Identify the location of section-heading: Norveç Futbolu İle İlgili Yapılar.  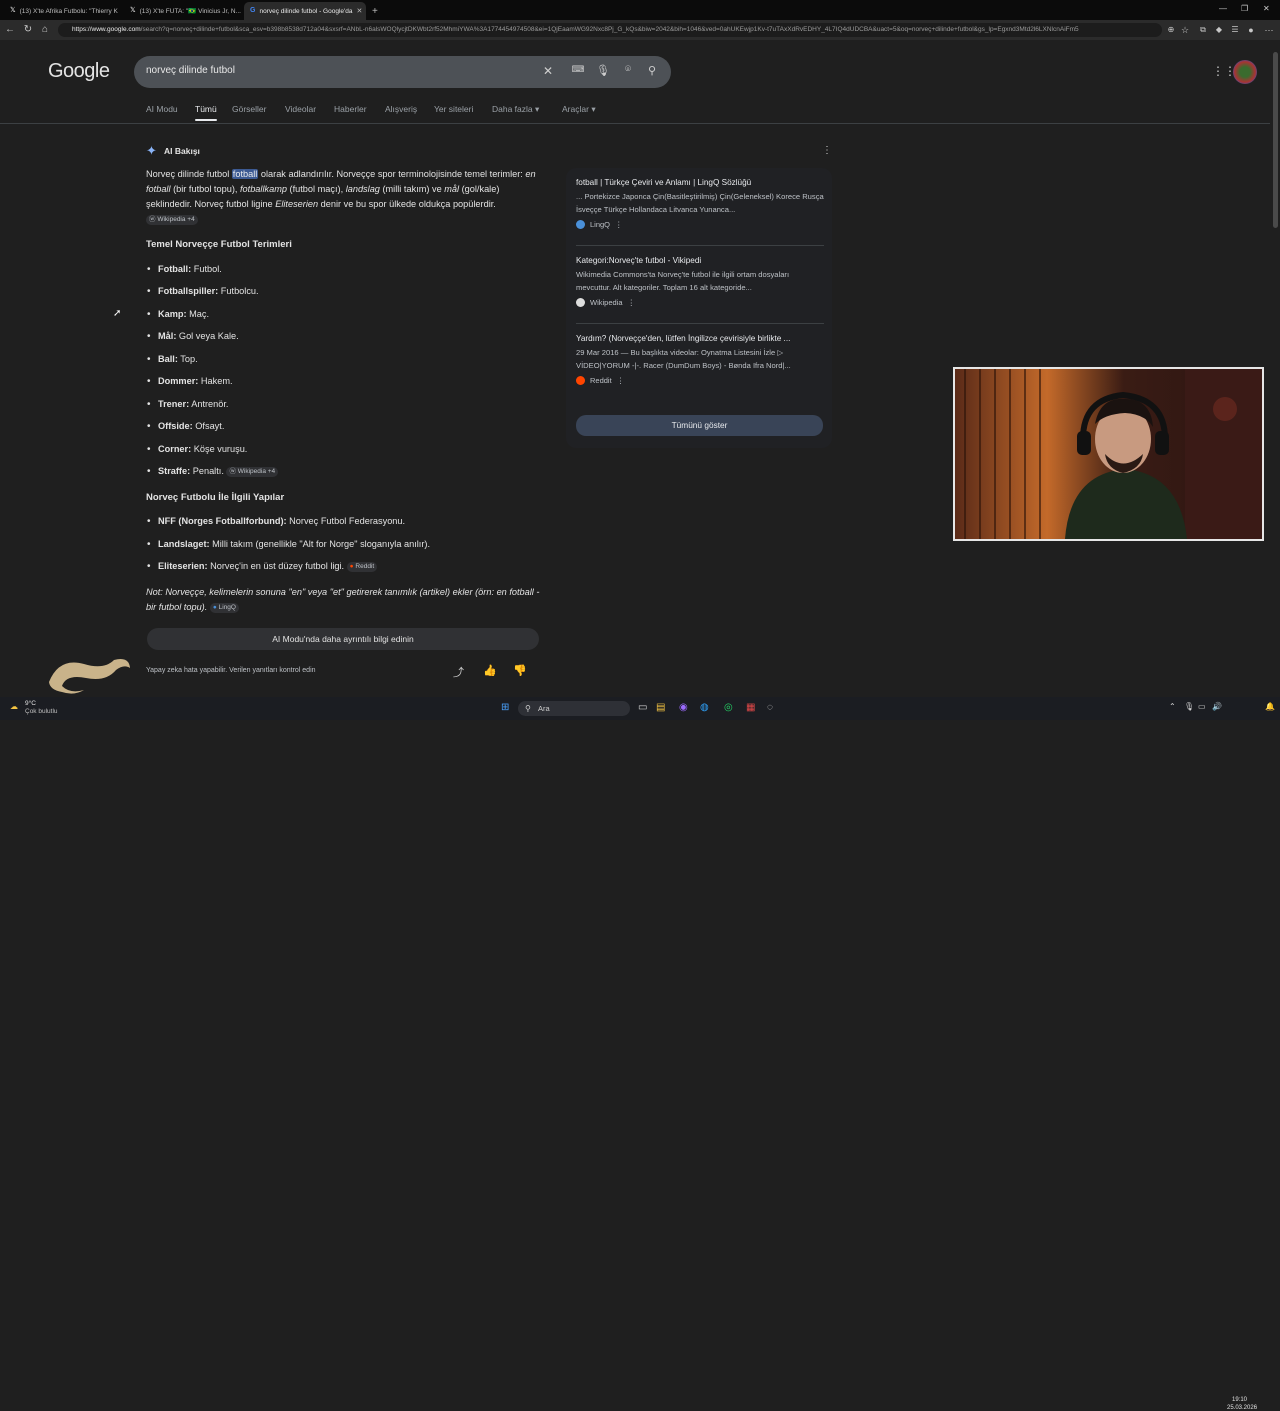
(215, 497).